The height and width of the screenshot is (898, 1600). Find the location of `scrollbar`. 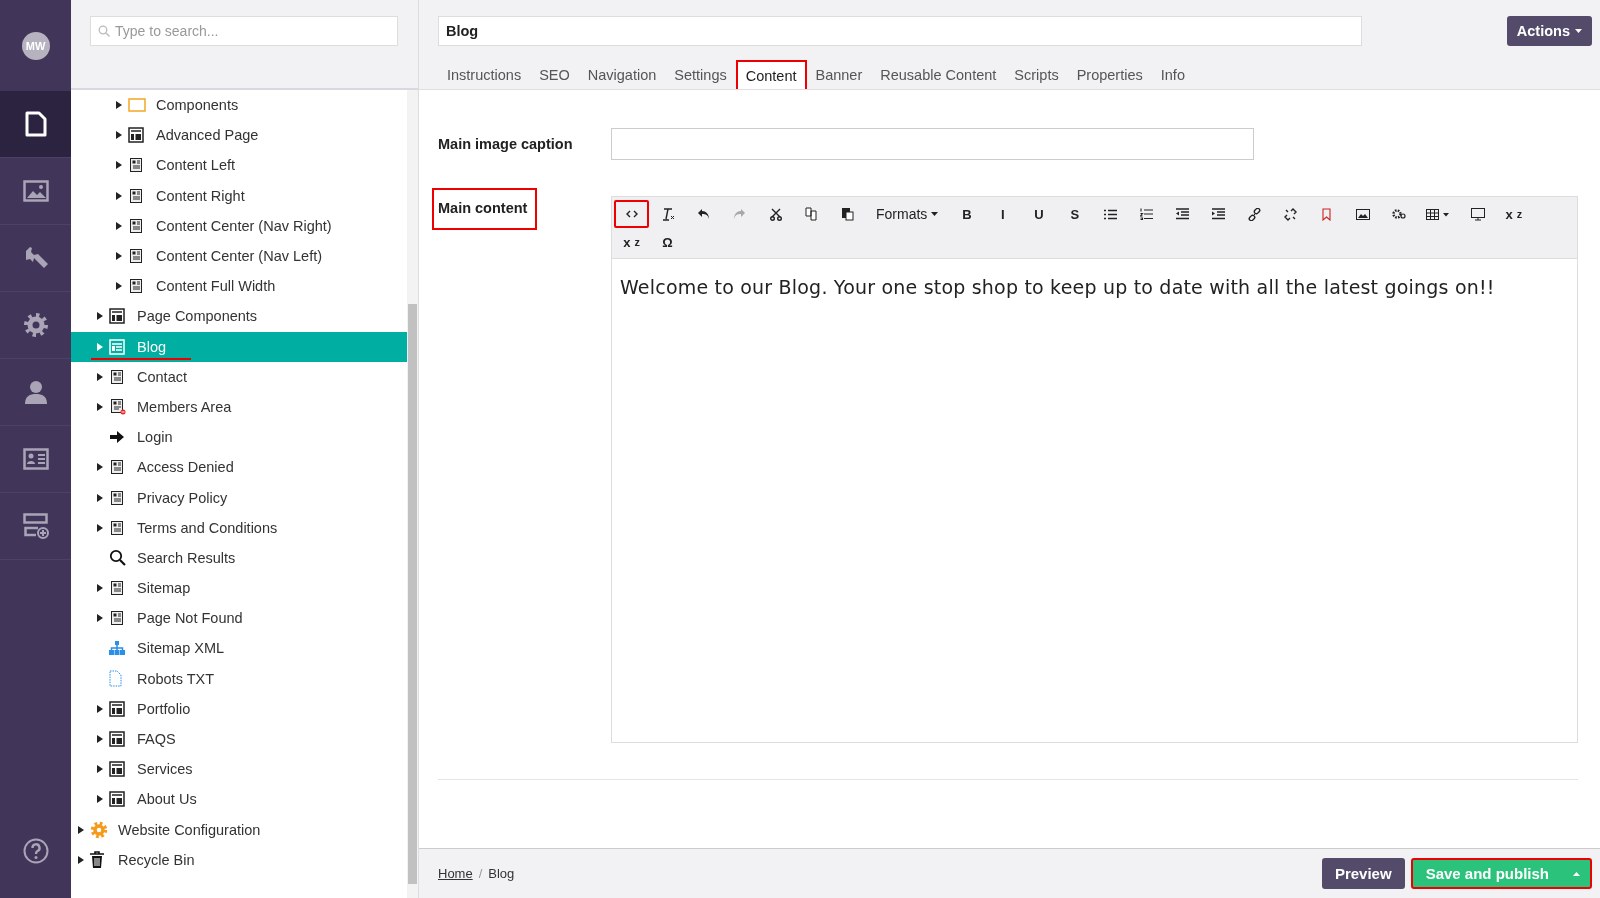

scrollbar is located at coordinates (412, 494).